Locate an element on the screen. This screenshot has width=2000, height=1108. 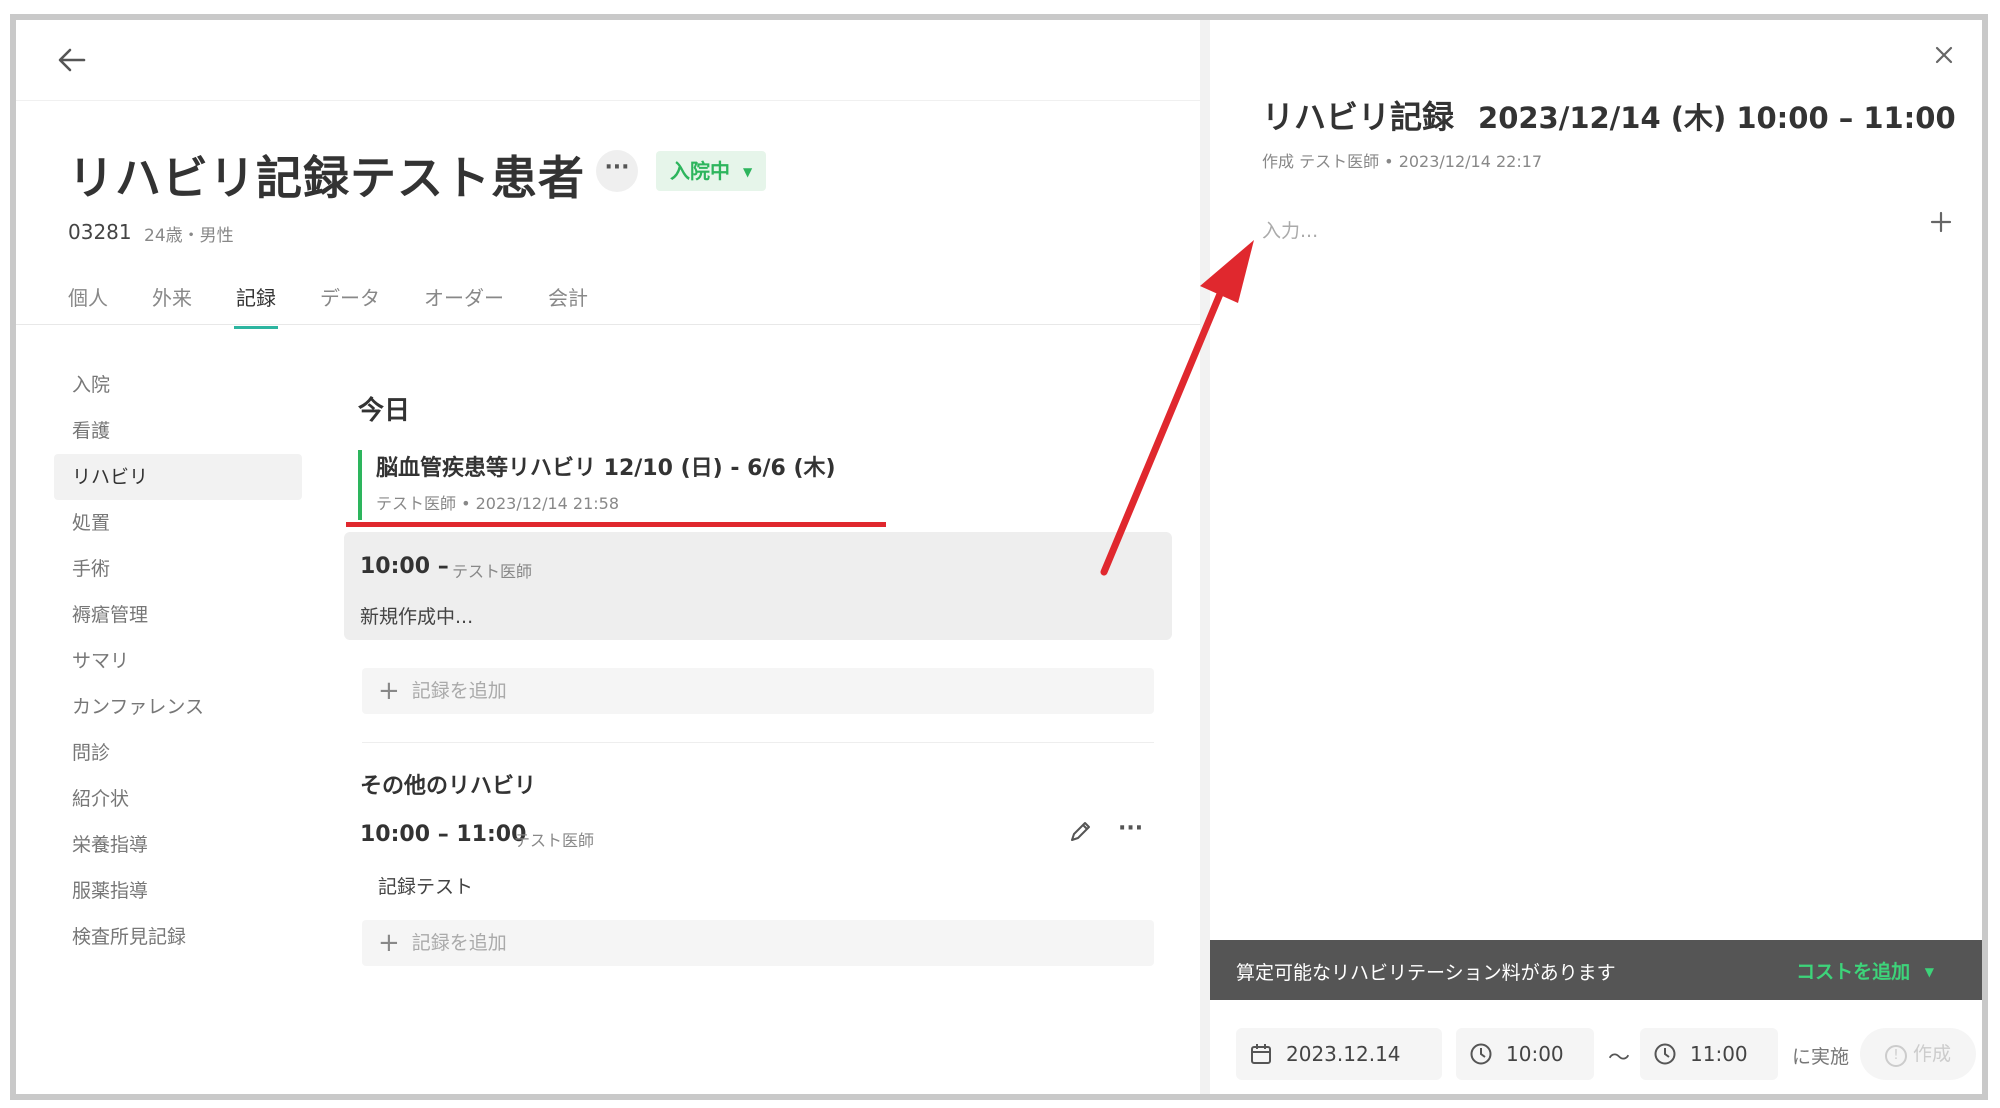
tab-data: データ is located at coordinates (350, 305).